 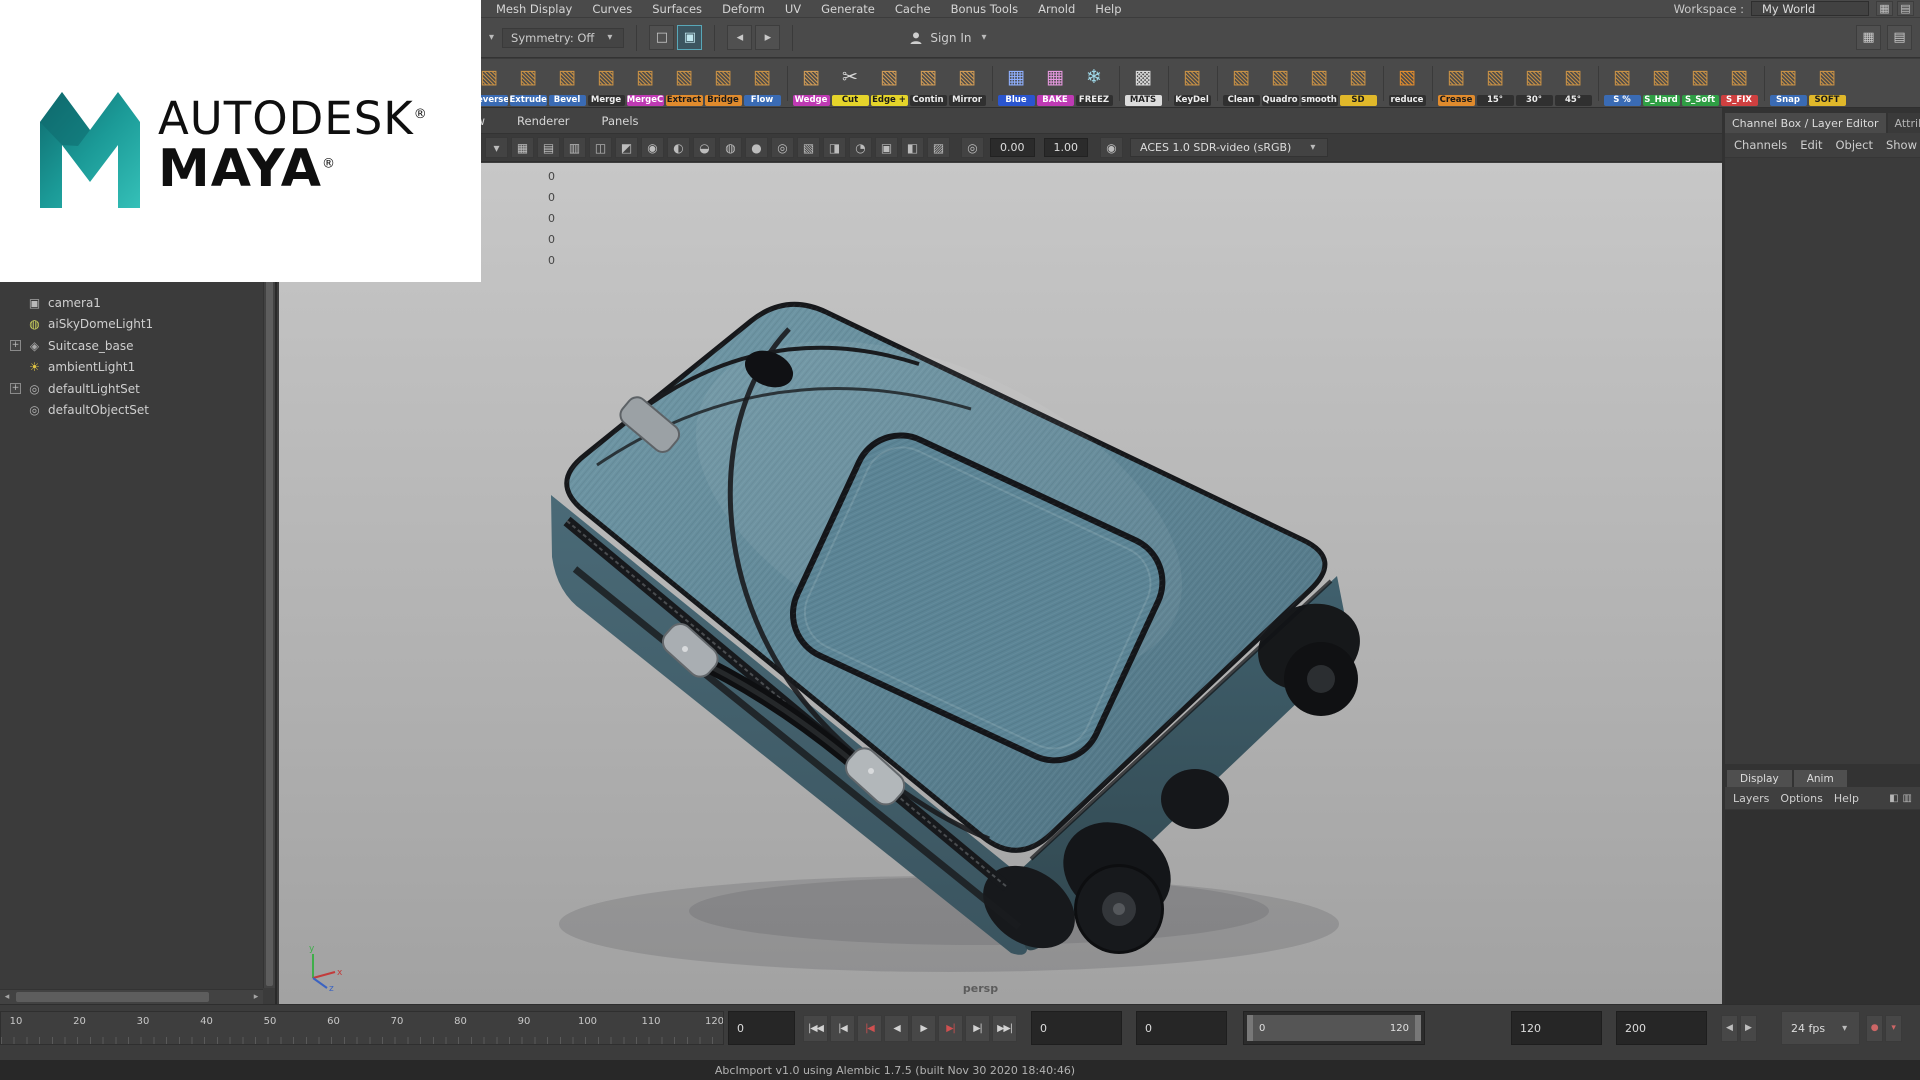 I want to click on shelf-button: ▧ reduce, so click(x=1410, y=83).